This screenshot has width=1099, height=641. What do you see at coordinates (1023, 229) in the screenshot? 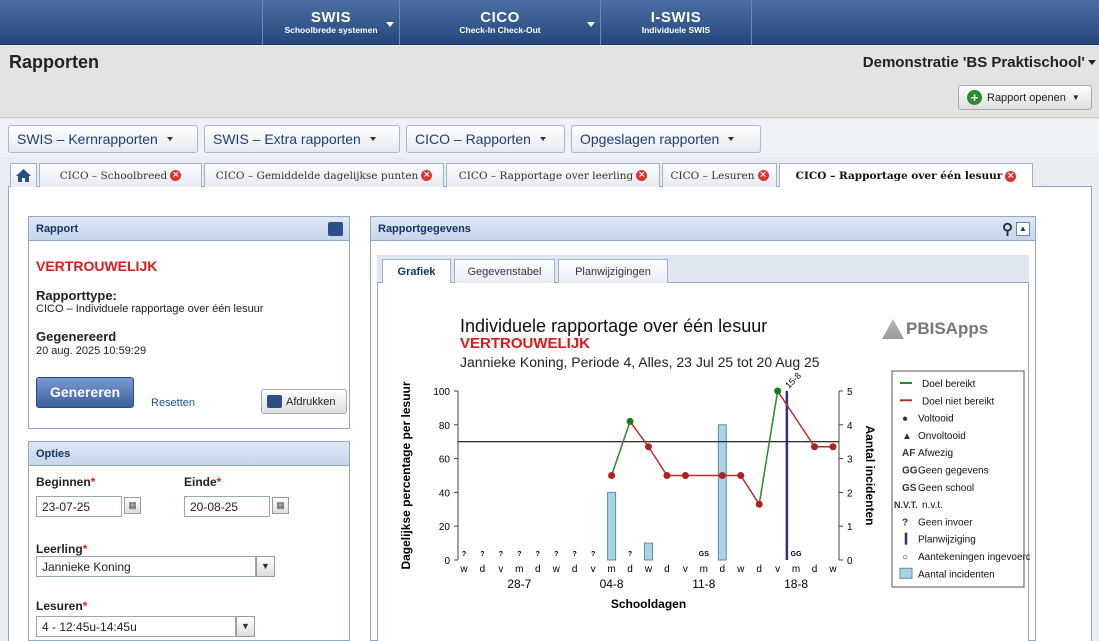
I see `collapse-icon: ▲` at bounding box center [1023, 229].